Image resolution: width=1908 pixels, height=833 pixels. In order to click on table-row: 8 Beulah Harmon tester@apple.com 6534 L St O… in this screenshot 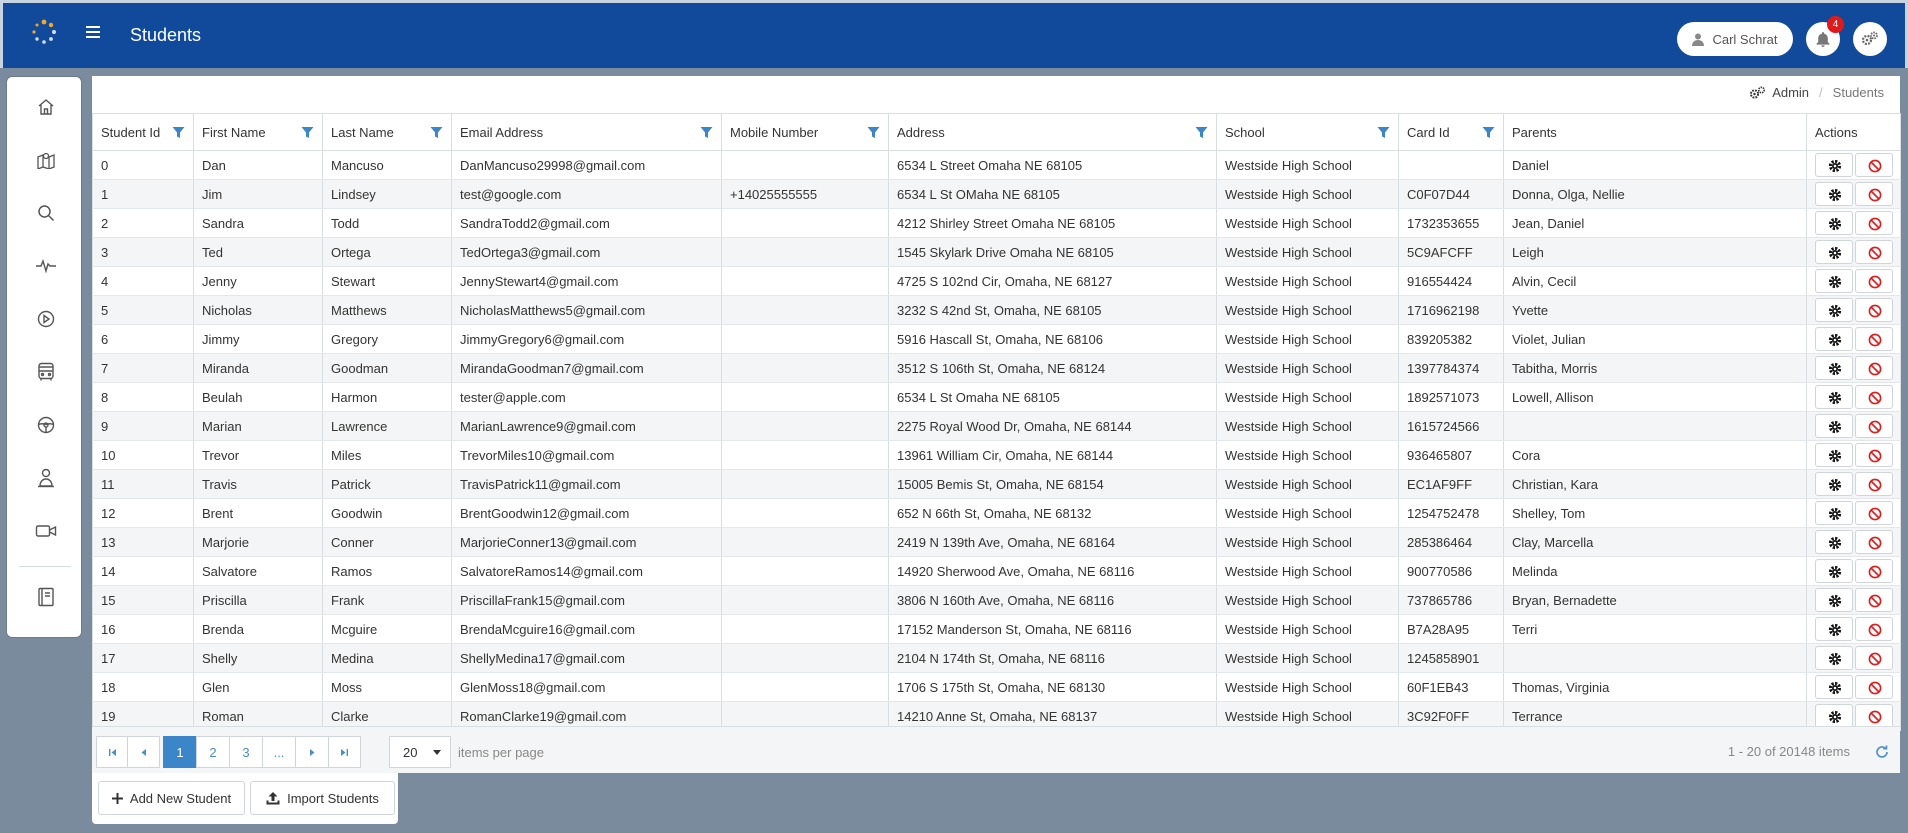, I will do `click(996, 397)`.